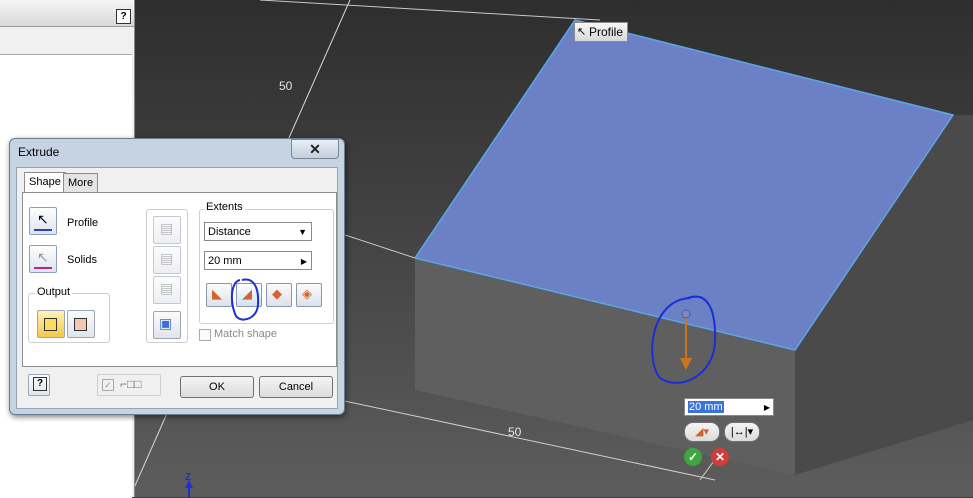  I want to click on extents-icon: |↔|▾, so click(742, 432).